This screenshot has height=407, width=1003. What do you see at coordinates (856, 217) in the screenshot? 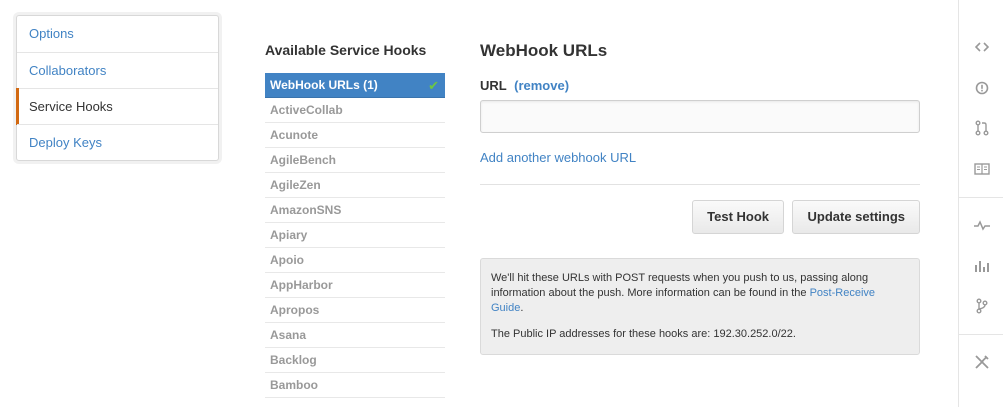
I see `update-settings-button: Update settings` at bounding box center [856, 217].